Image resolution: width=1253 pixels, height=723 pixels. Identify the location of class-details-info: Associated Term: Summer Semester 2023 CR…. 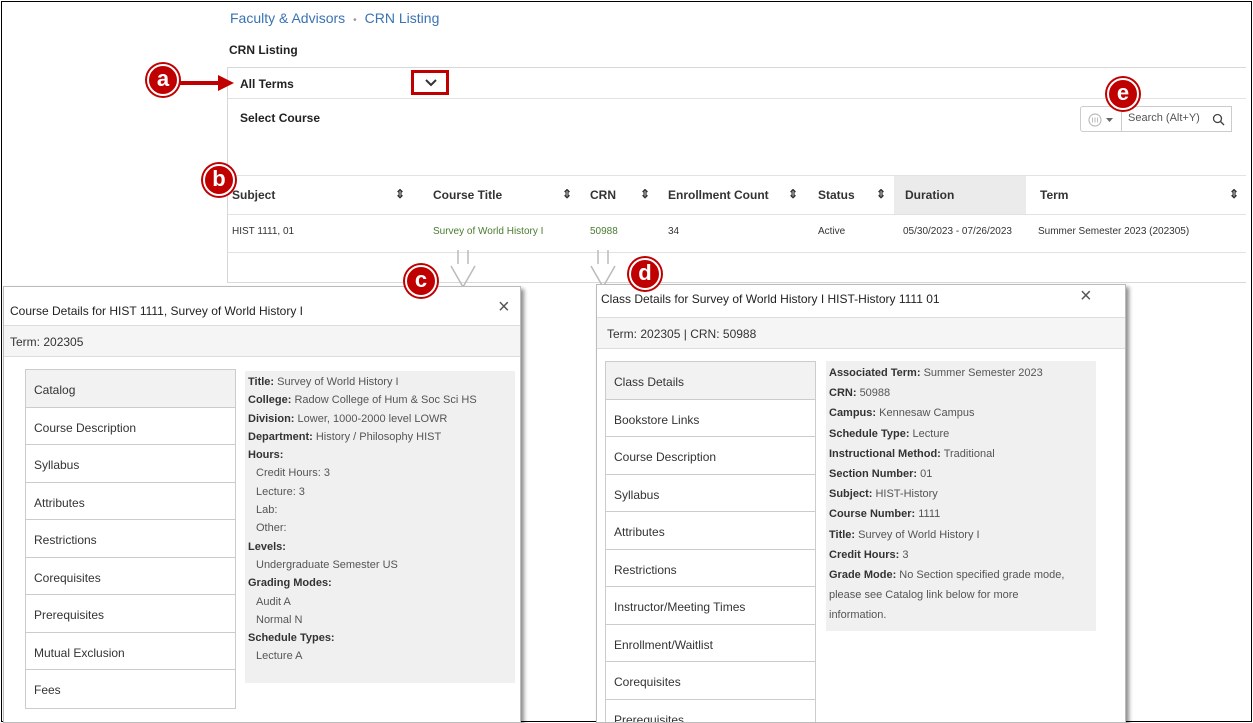
(961, 496).